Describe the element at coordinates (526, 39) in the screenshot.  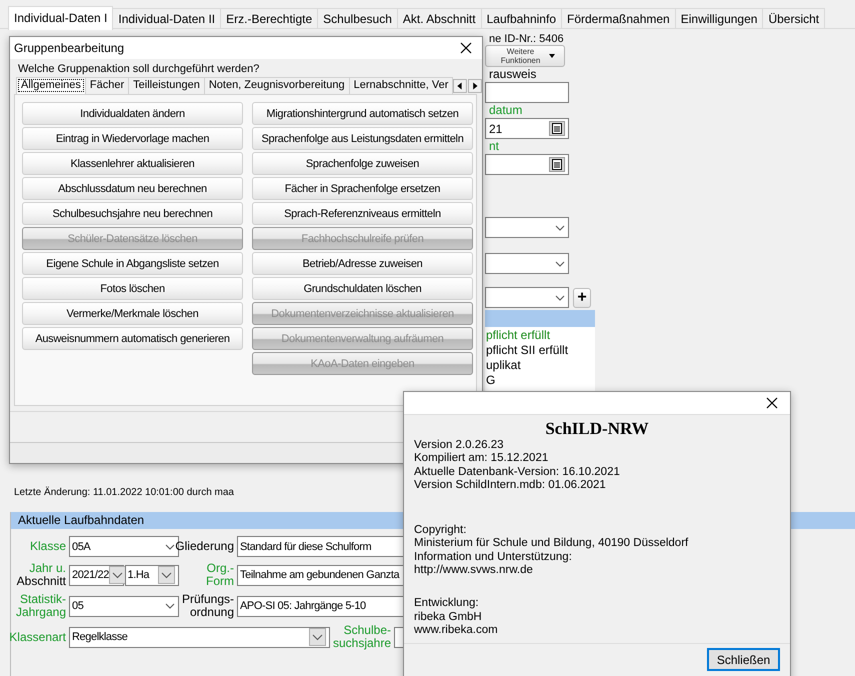
I see `id-text: ne ID-Nr.: 5406` at that location.